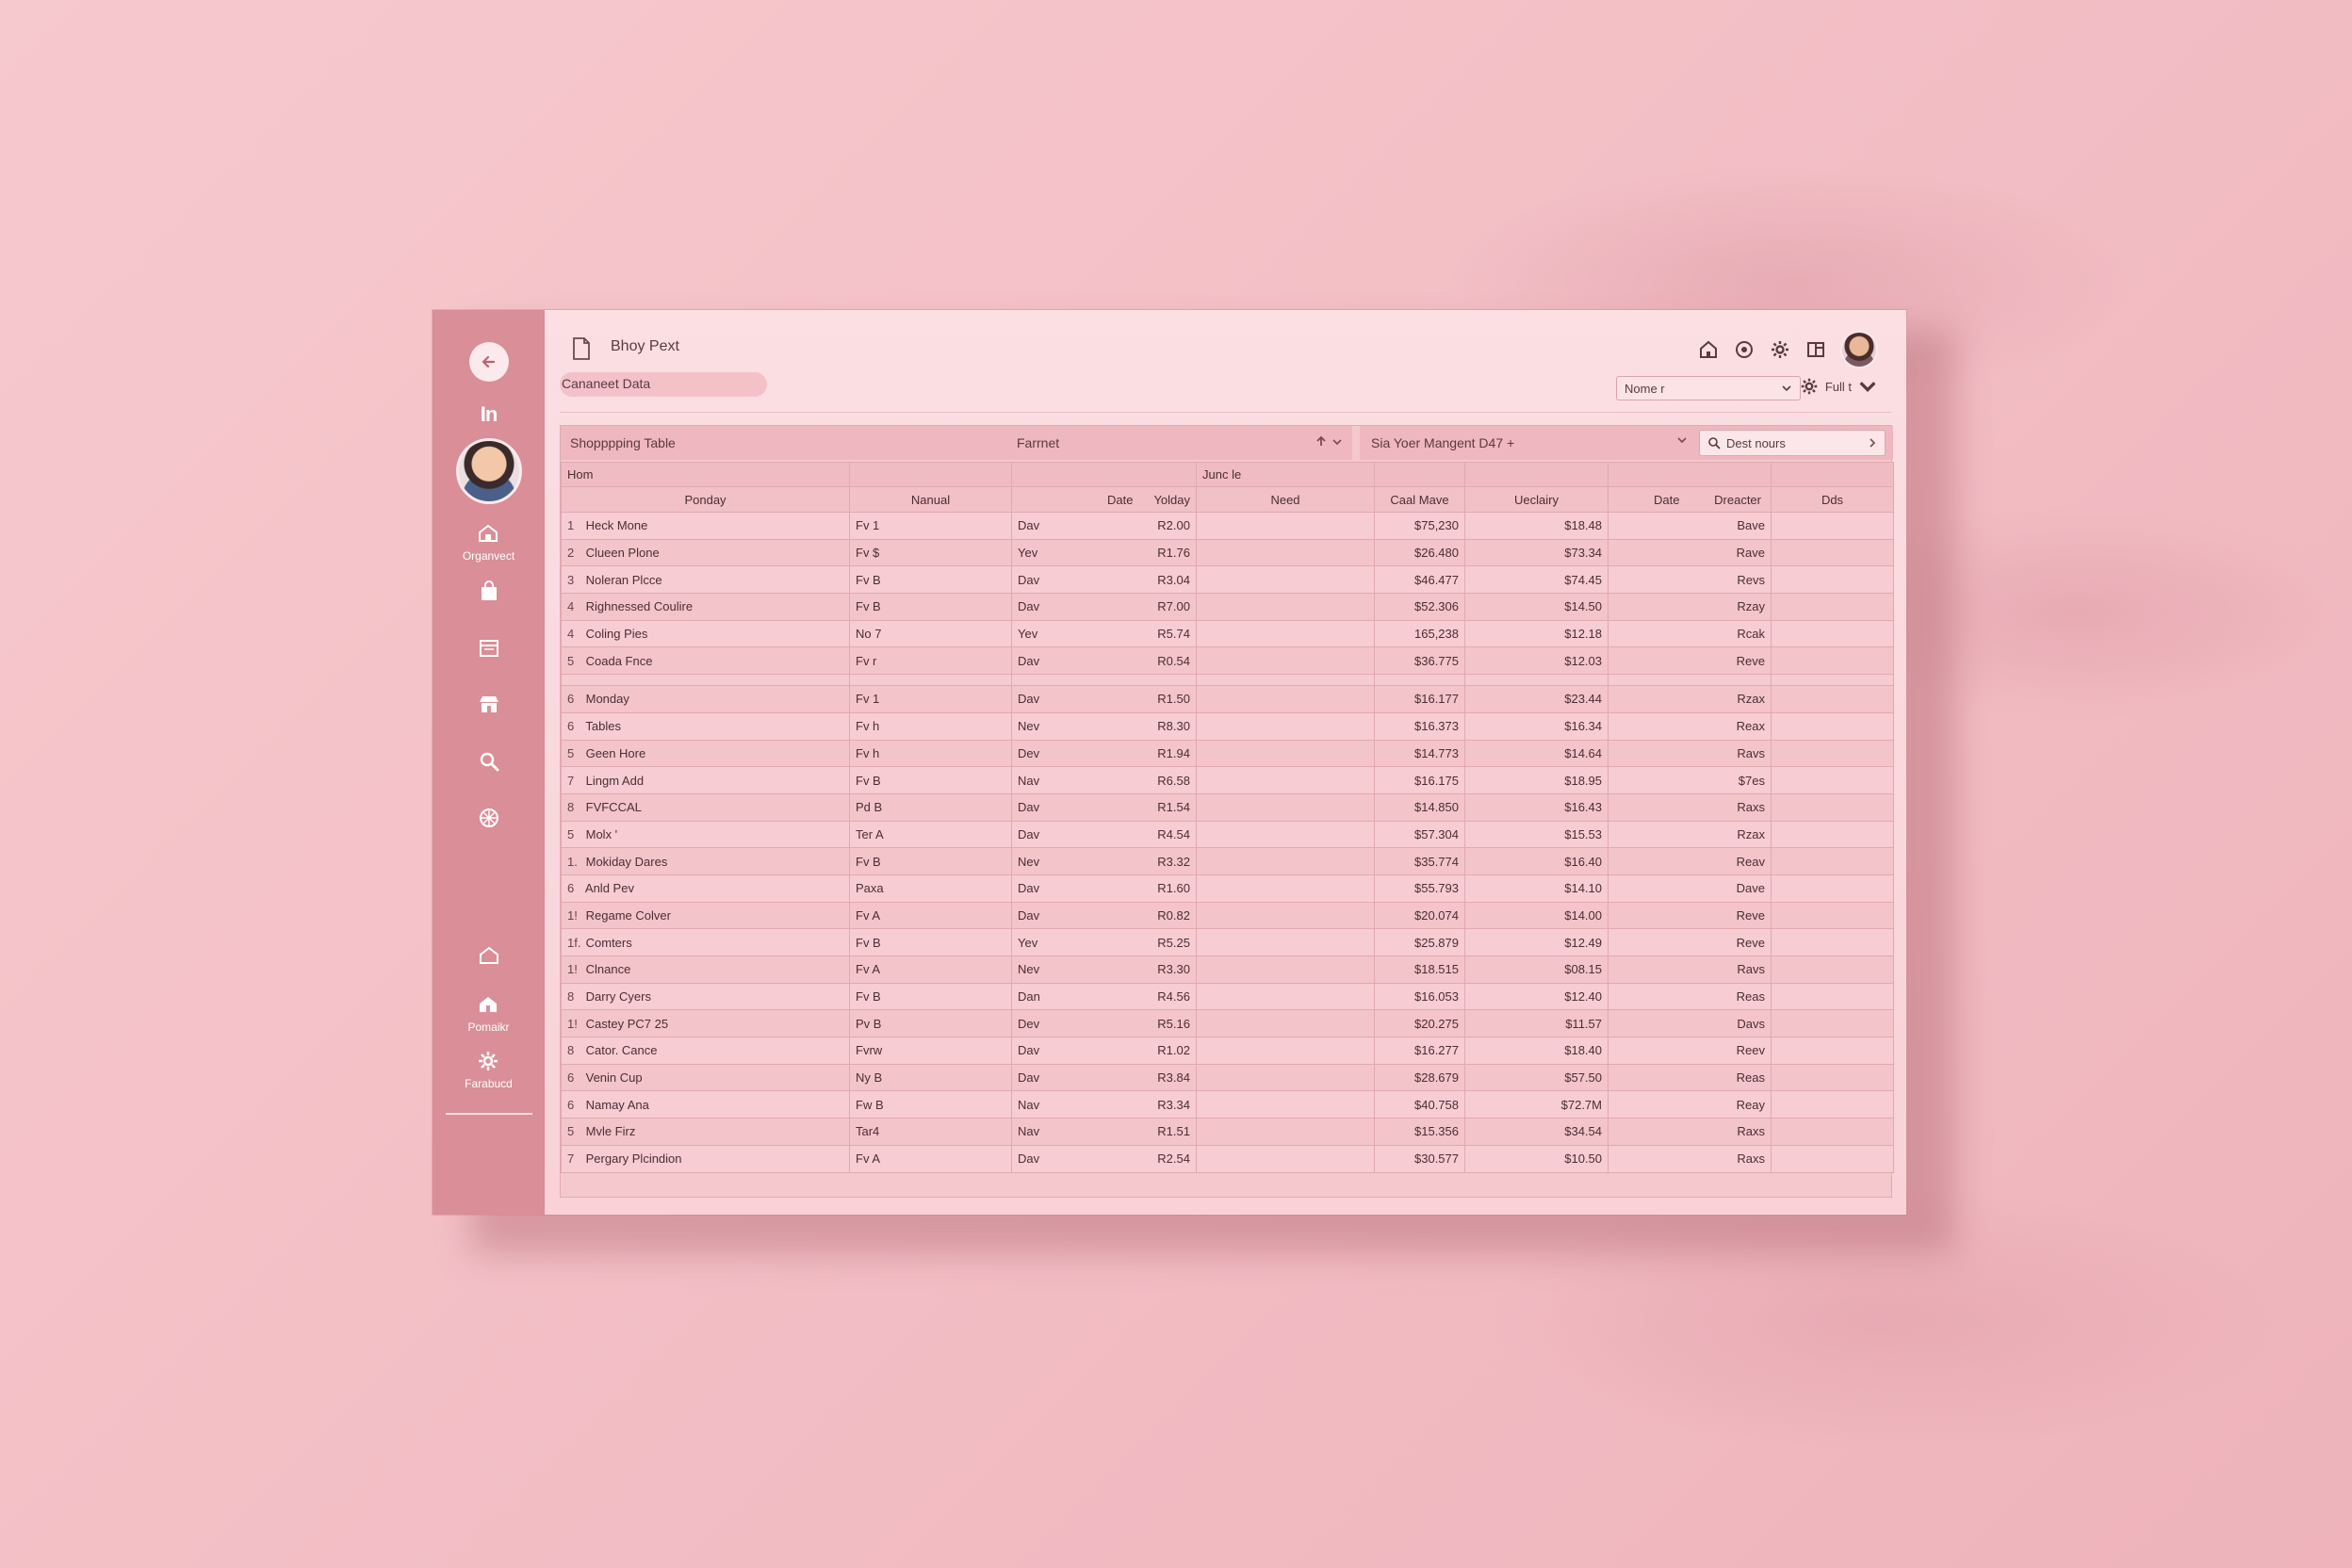 Image resolution: width=2352 pixels, height=1568 pixels. What do you see at coordinates (1038, 442) in the screenshot?
I see `format-label: Farrnet` at bounding box center [1038, 442].